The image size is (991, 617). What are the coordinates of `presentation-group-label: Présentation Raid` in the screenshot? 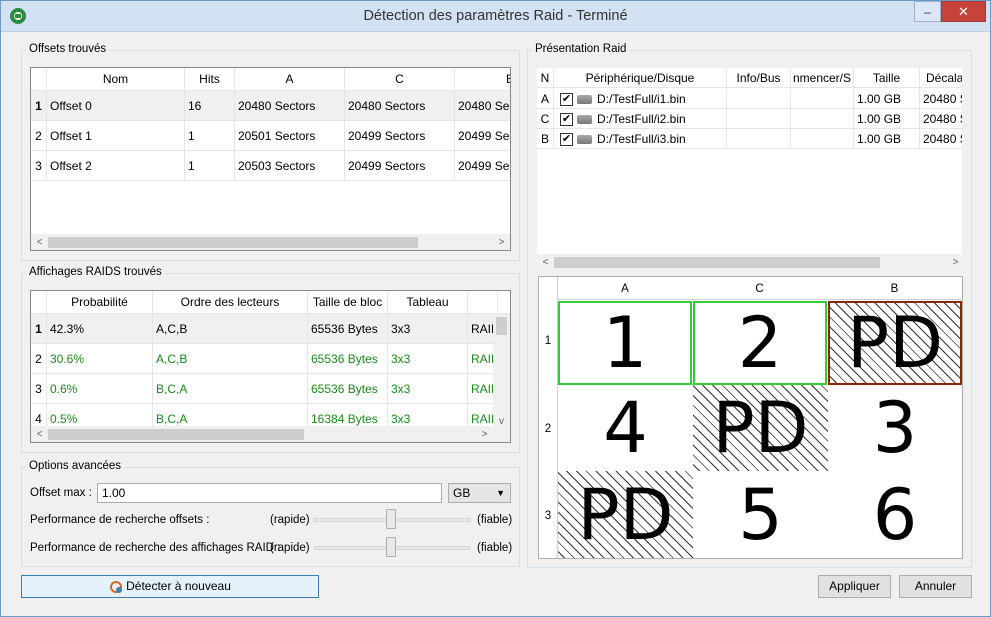 It's located at (581, 49).